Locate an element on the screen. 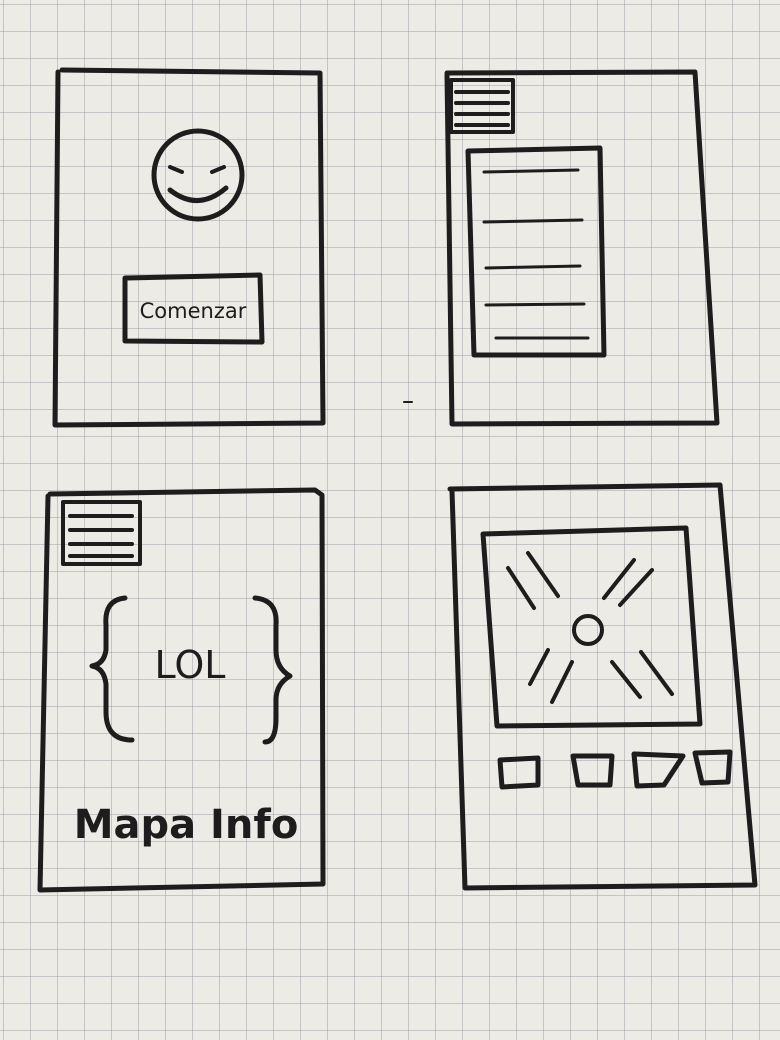  start-button: Comenzar is located at coordinates (193, 308).